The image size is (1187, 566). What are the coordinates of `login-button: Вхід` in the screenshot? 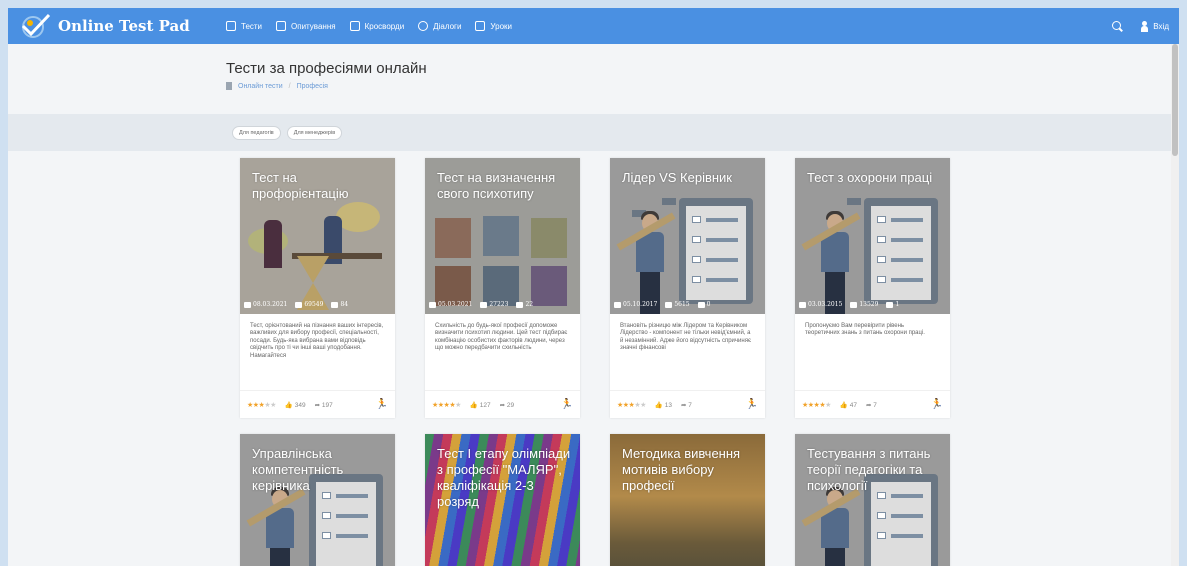 It's located at (1155, 26).